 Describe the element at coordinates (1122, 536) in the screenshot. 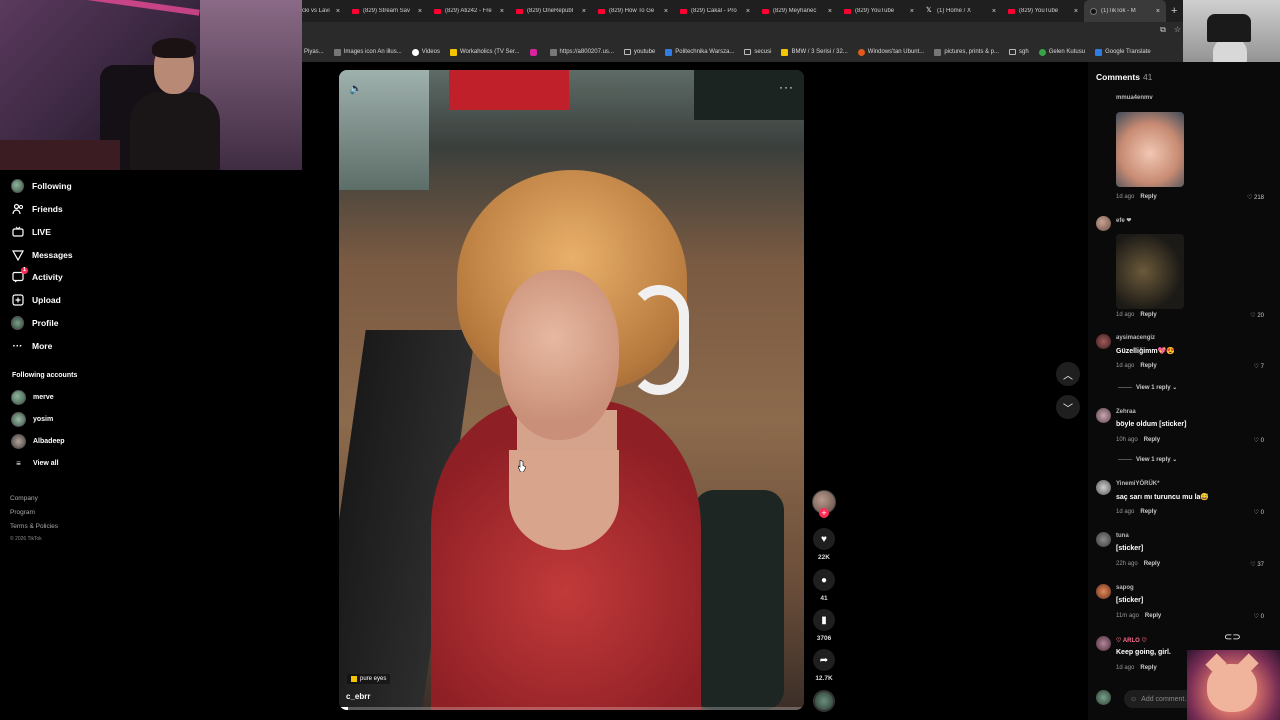

I see `comment-author: tuna` at that location.